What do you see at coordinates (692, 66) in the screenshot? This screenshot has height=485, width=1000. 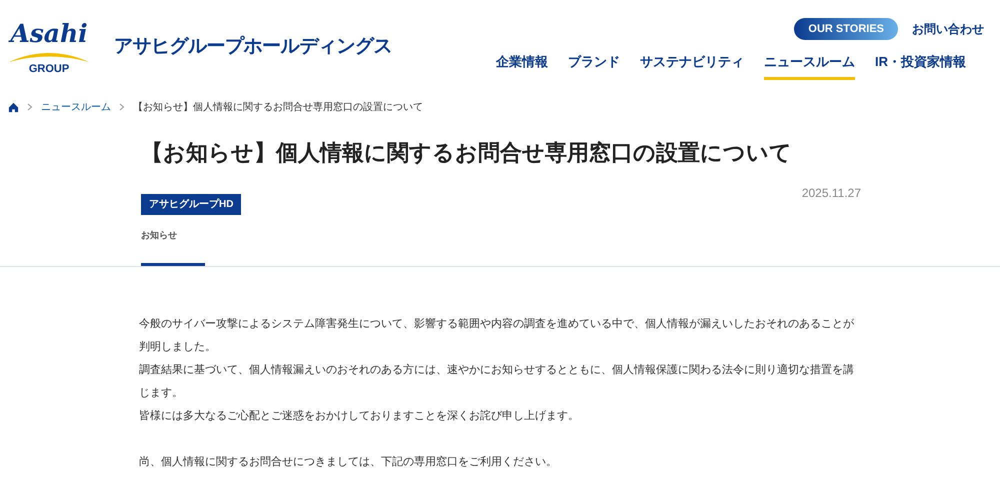 I see `nav-link: サステナビリティ` at bounding box center [692, 66].